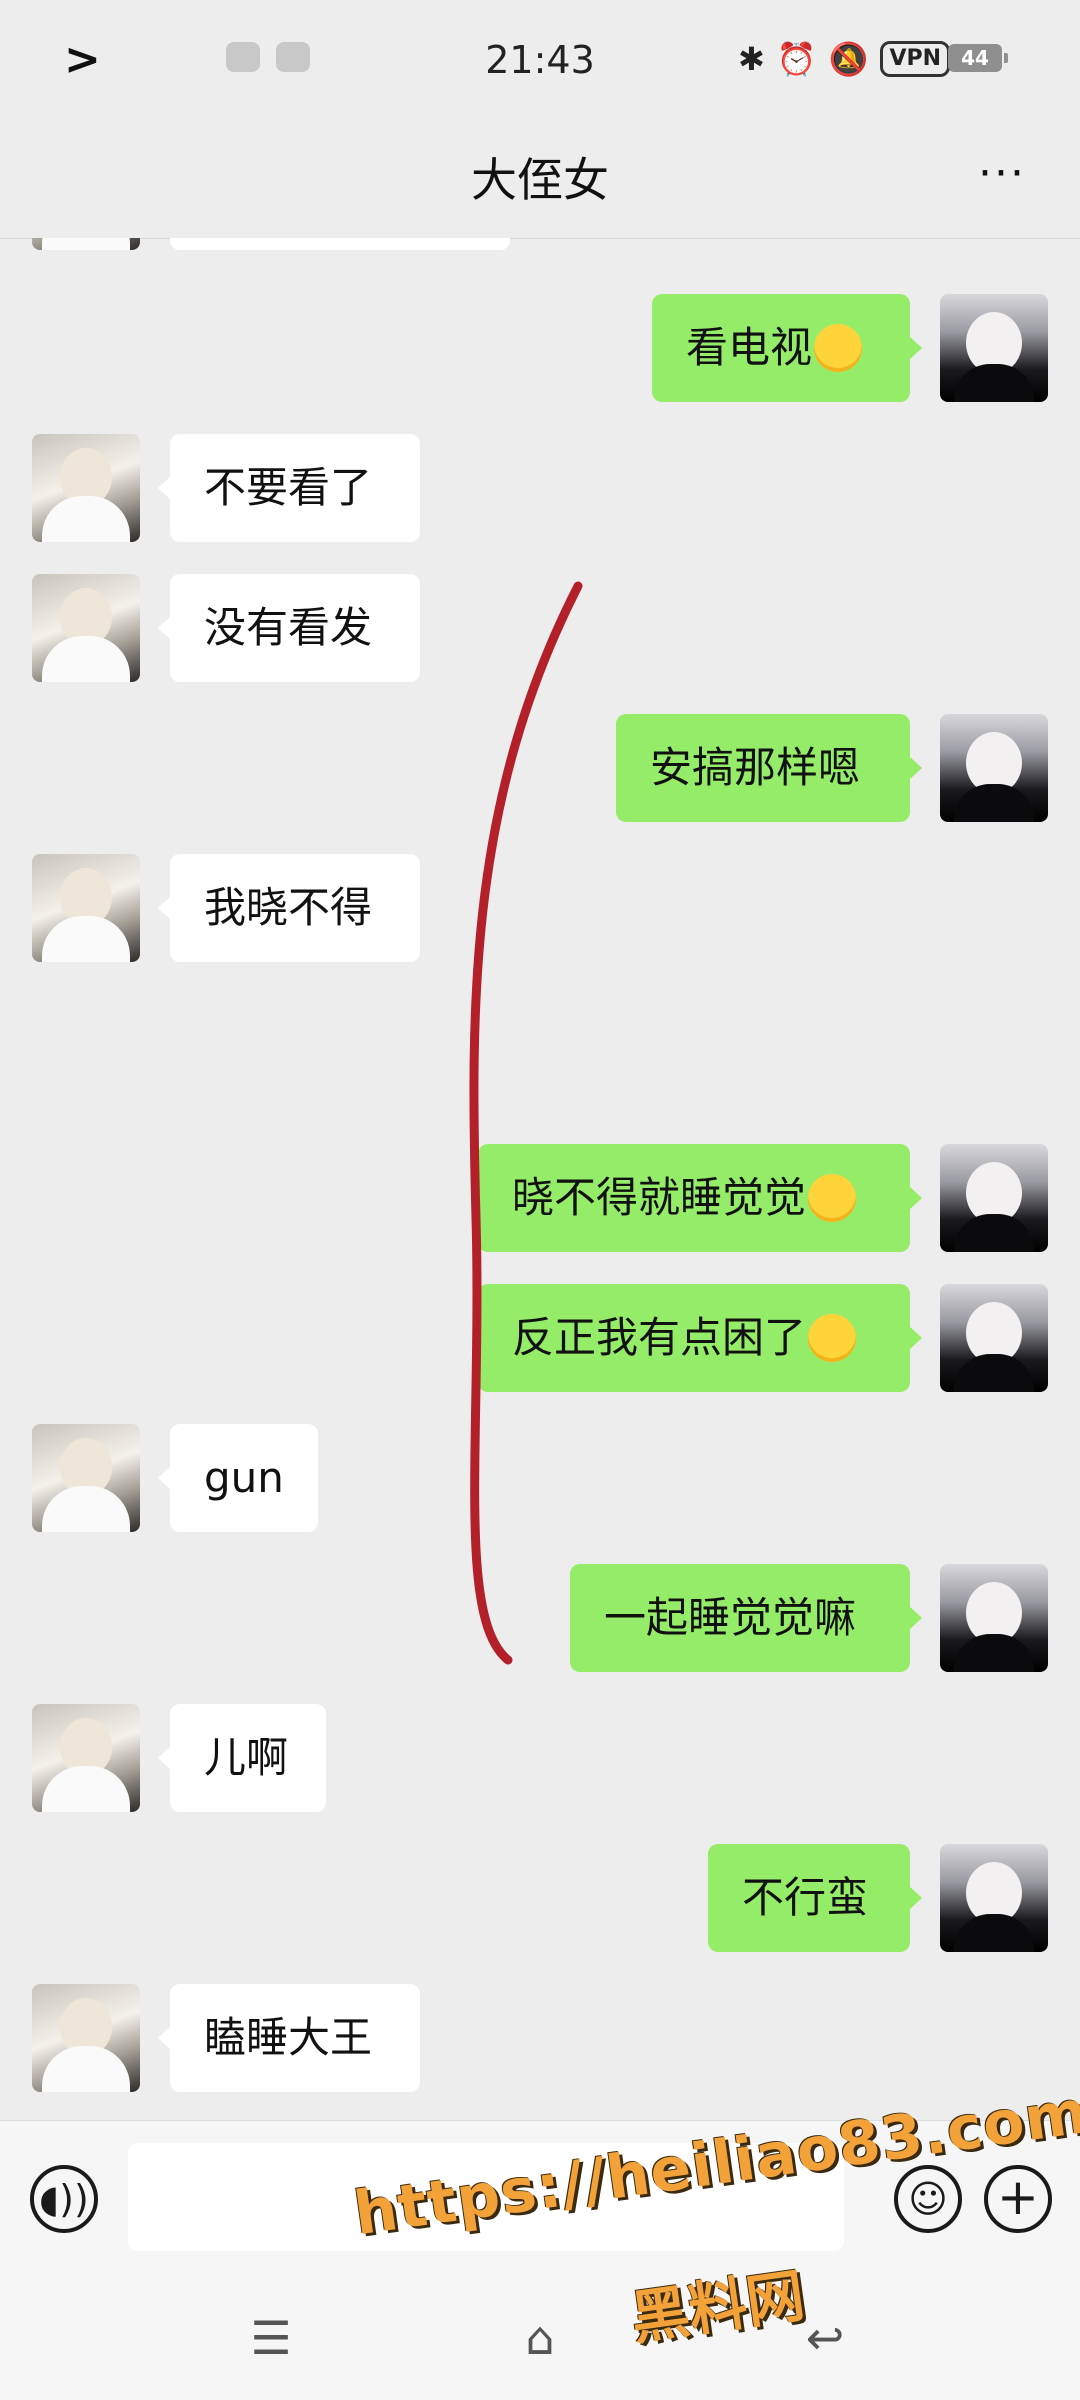 This screenshot has width=1080, height=2400. What do you see at coordinates (978, 58) in the screenshot?
I see `battery-icon: 44` at bounding box center [978, 58].